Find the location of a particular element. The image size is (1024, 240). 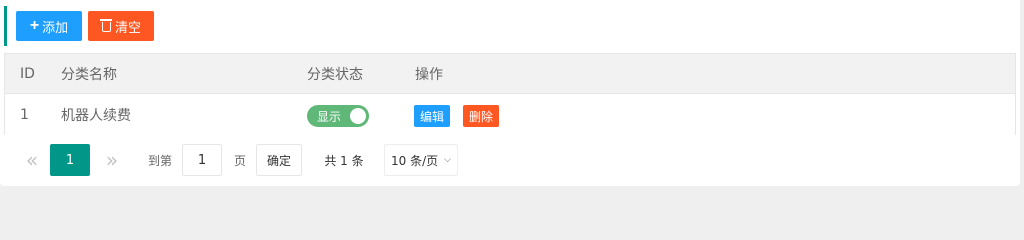

clear-button-label: 清空 is located at coordinates (127, 27).